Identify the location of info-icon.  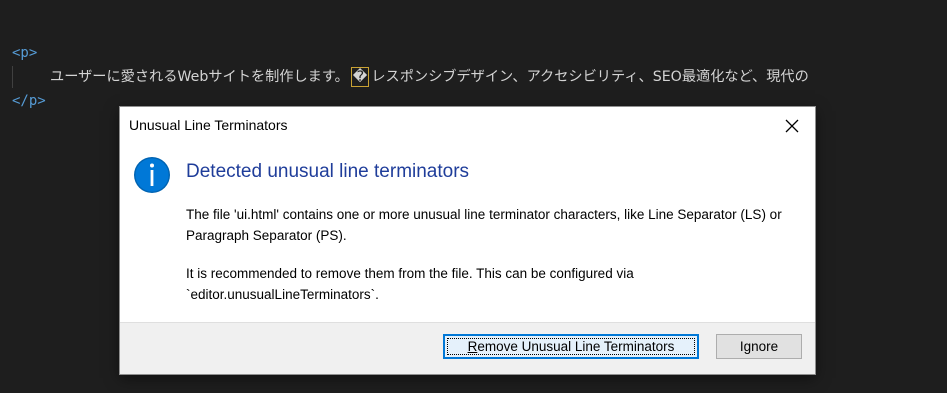
(152, 175).